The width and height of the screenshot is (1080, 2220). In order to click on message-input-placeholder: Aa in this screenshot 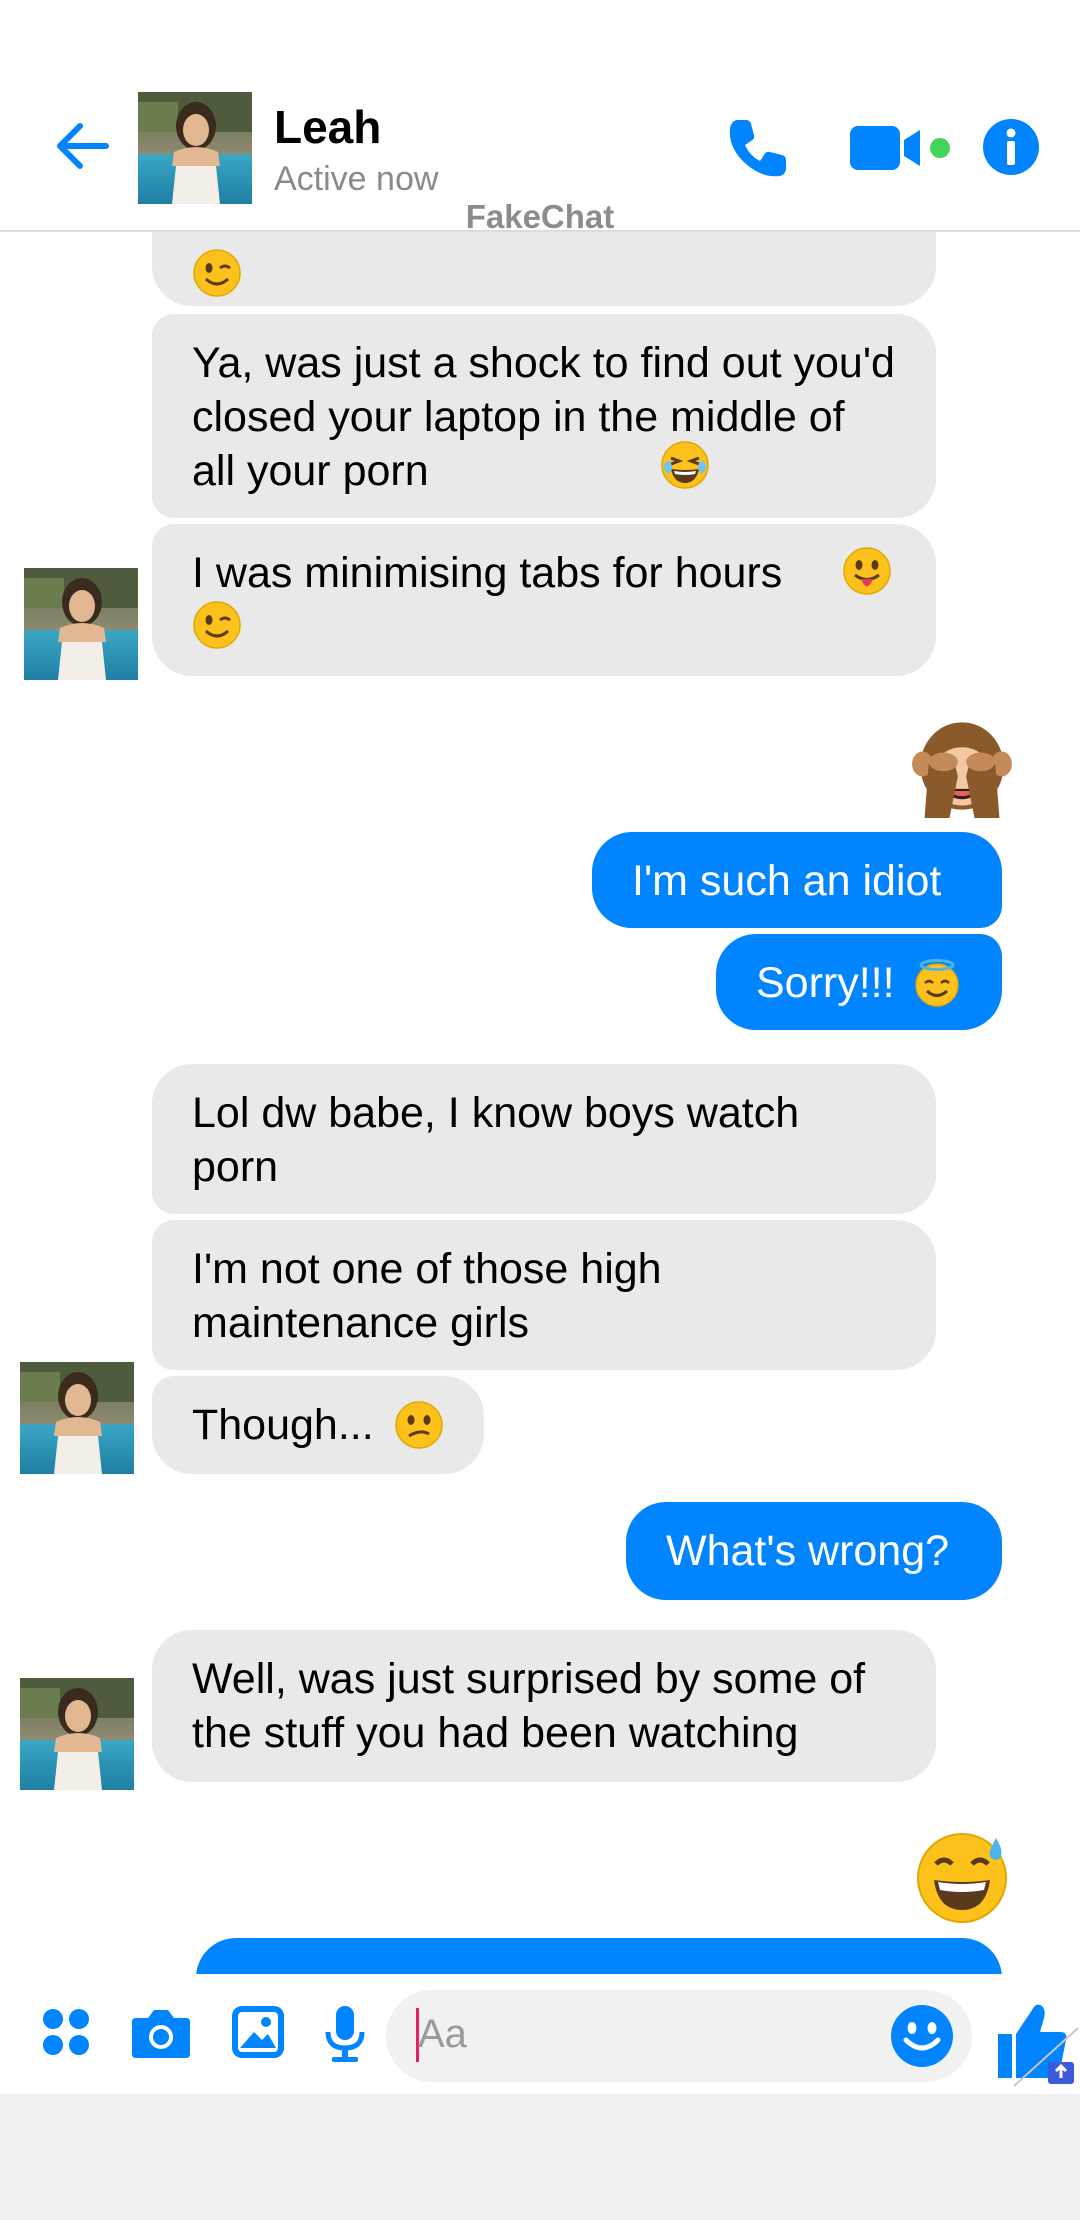, I will do `click(442, 2034)`.